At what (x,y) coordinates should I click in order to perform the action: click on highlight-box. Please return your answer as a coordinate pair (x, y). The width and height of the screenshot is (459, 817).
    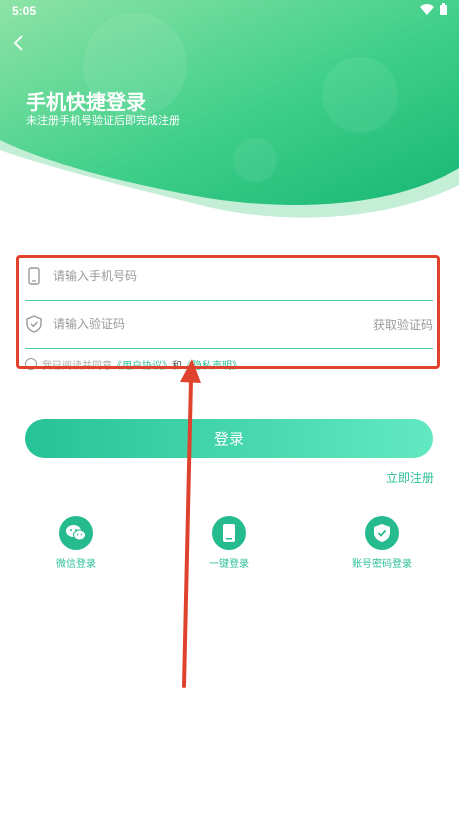
    Looking at the image, I should click on (228, 312).